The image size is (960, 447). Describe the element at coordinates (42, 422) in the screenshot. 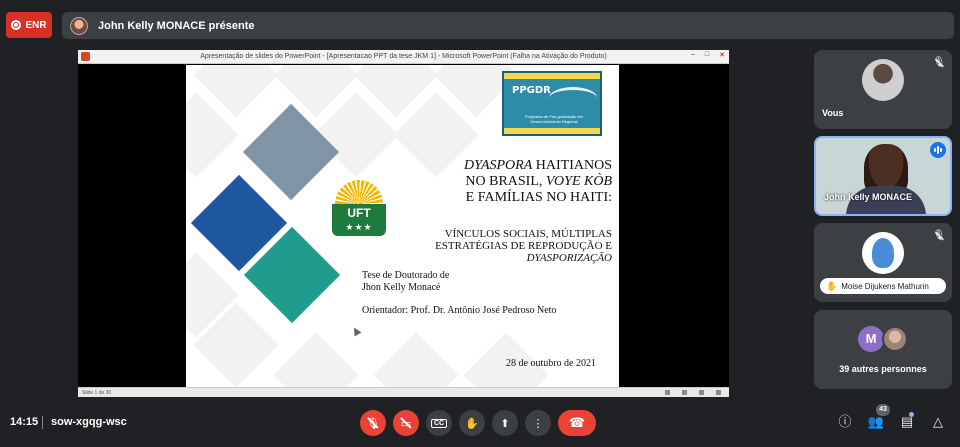

I see `divider` at that location.